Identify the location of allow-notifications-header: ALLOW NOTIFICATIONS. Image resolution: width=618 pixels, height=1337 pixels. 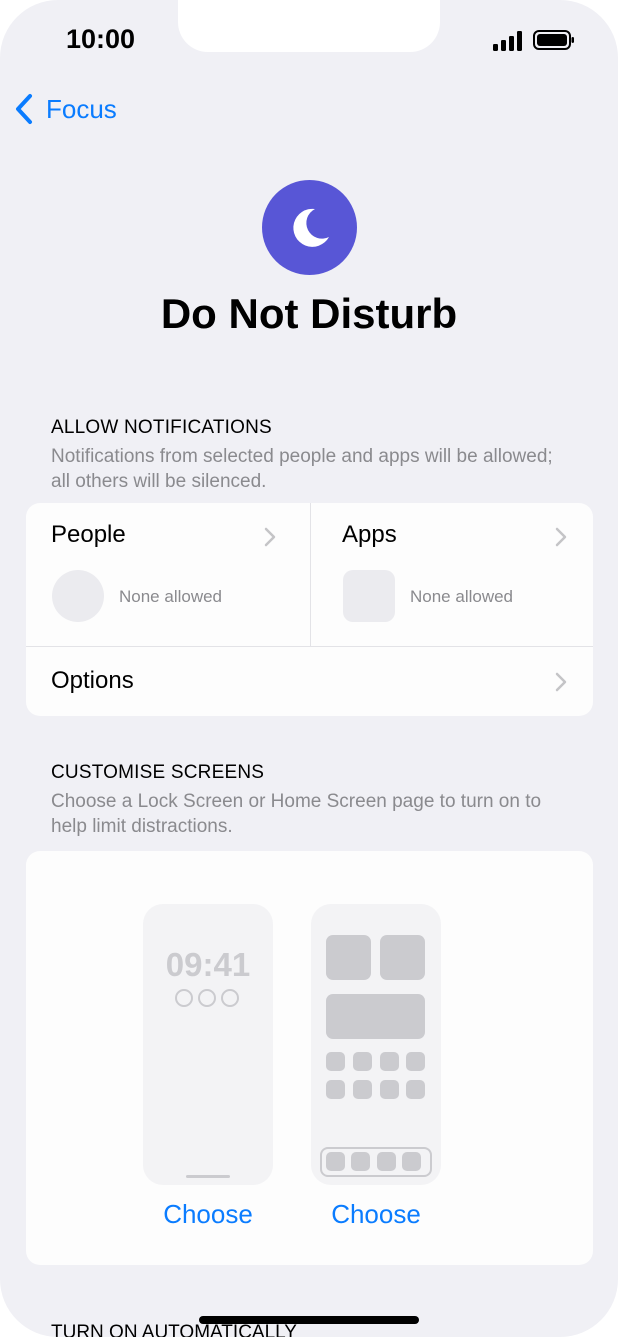
(161, 427).